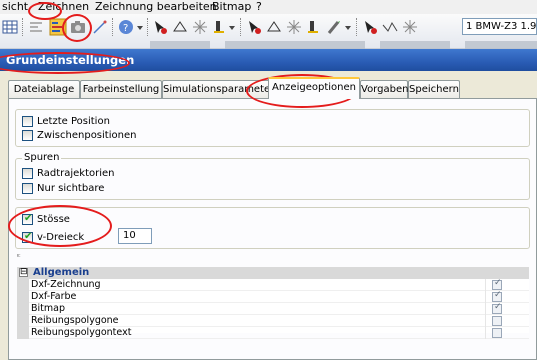  Describe the element at coordinates (54, 296) in the screenshot. I see `property-name: Dxf-Farbe` at that location.